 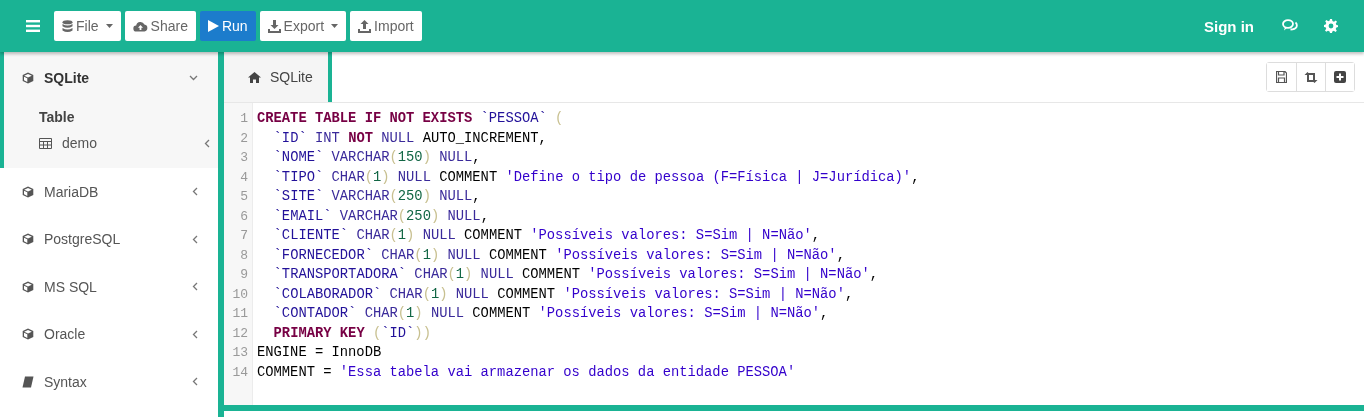 I want to click on code-line: `ID` INT NOT NULL AUTO_INCREMENT,, so click(x=410, y=138).